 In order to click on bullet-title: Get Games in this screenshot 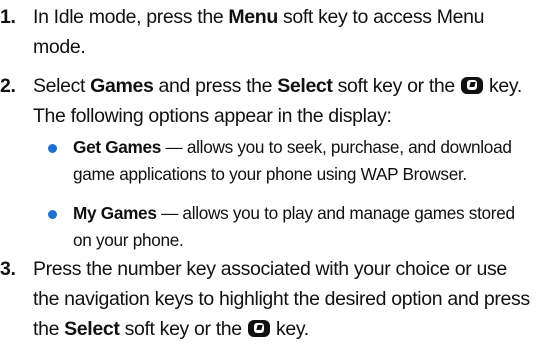, I will do `click(117, 147)`.